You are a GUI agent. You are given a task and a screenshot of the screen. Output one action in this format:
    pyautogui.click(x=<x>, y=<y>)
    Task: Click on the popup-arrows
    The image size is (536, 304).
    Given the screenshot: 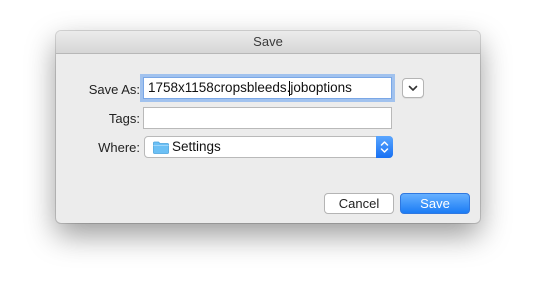 What is the action you would take?
    pyautogui.click(x=384, y=147)
    